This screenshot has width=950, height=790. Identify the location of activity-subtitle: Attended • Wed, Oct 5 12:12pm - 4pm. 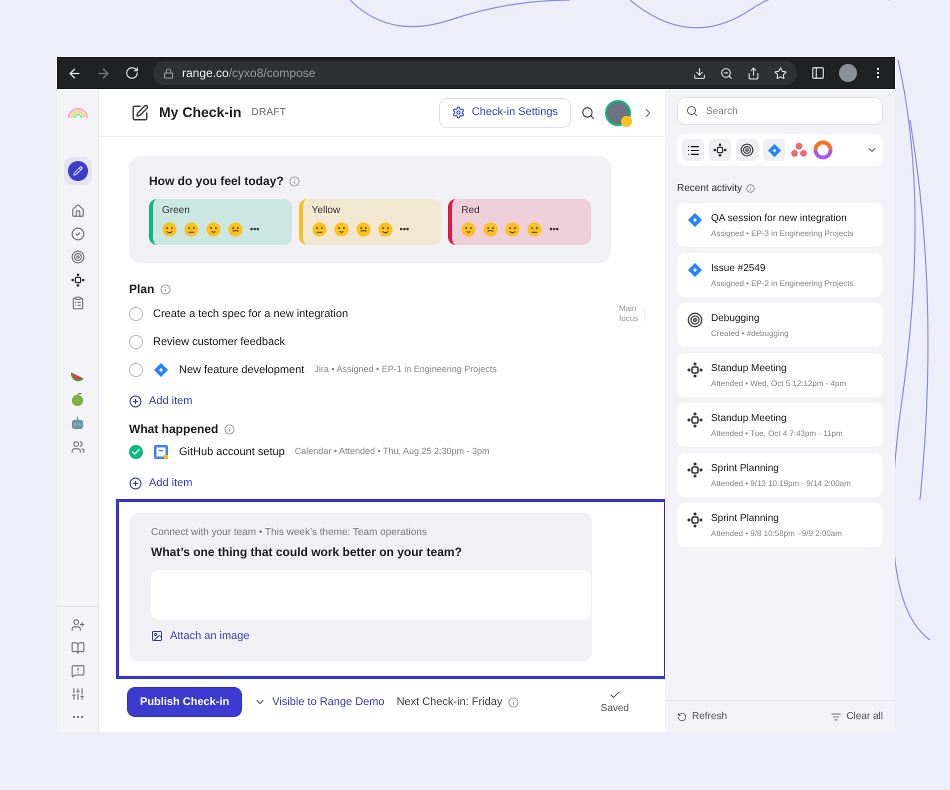
(778, 384).